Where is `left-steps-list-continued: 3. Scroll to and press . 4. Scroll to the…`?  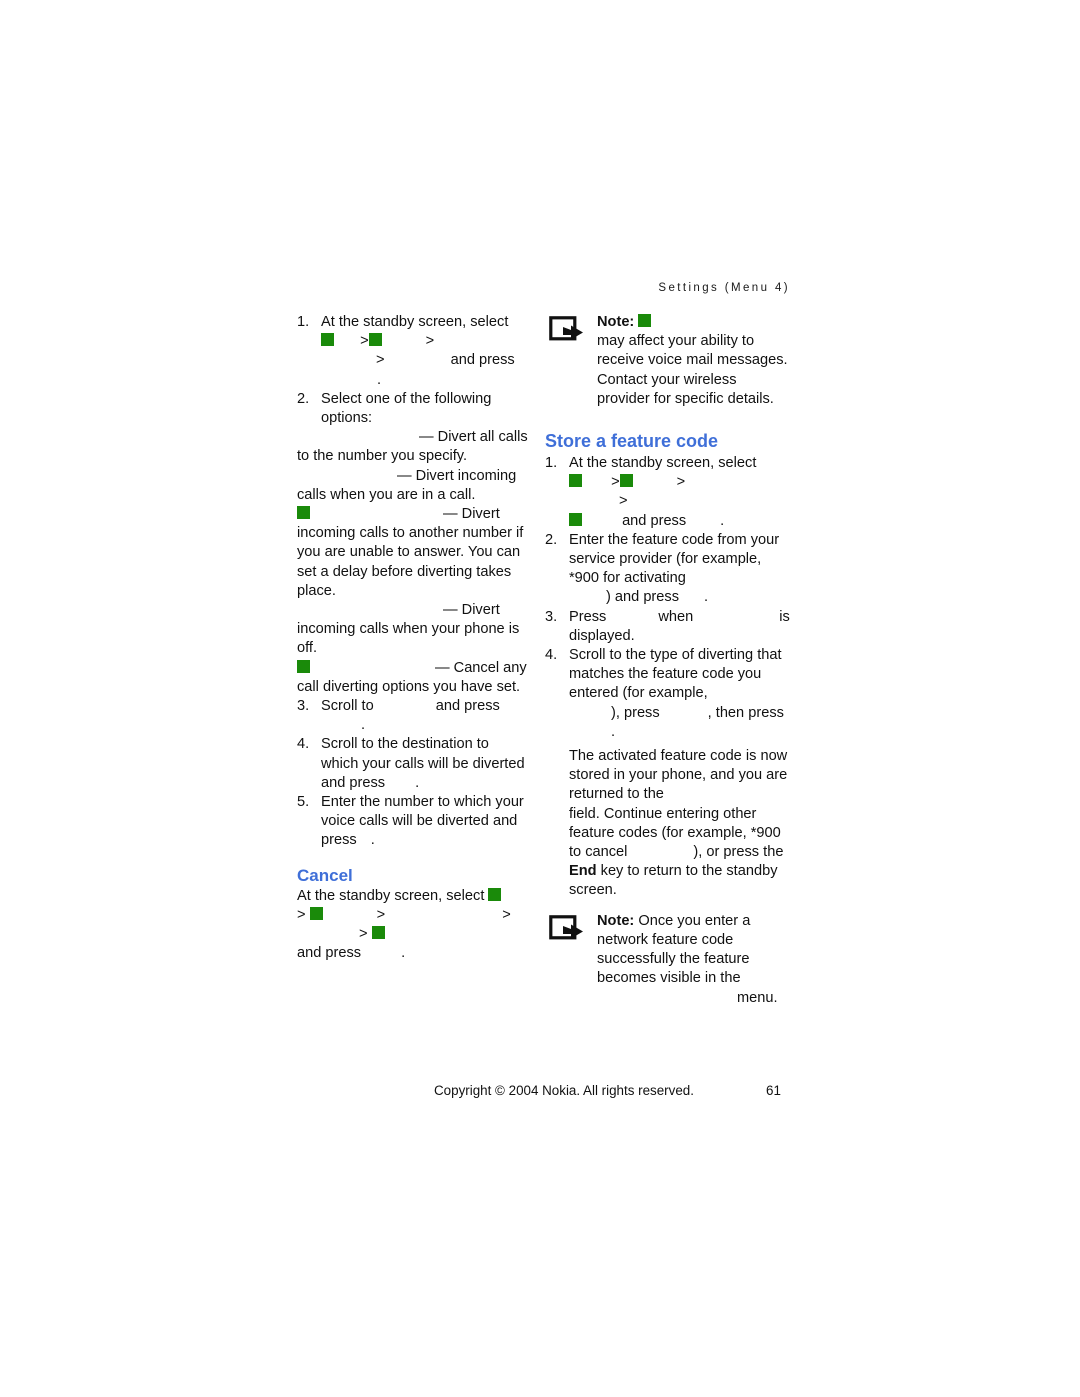 left-steps-list-continued: 3. Scroll to and press . 4. Scroll to the… is located at coordinates (413, 774).